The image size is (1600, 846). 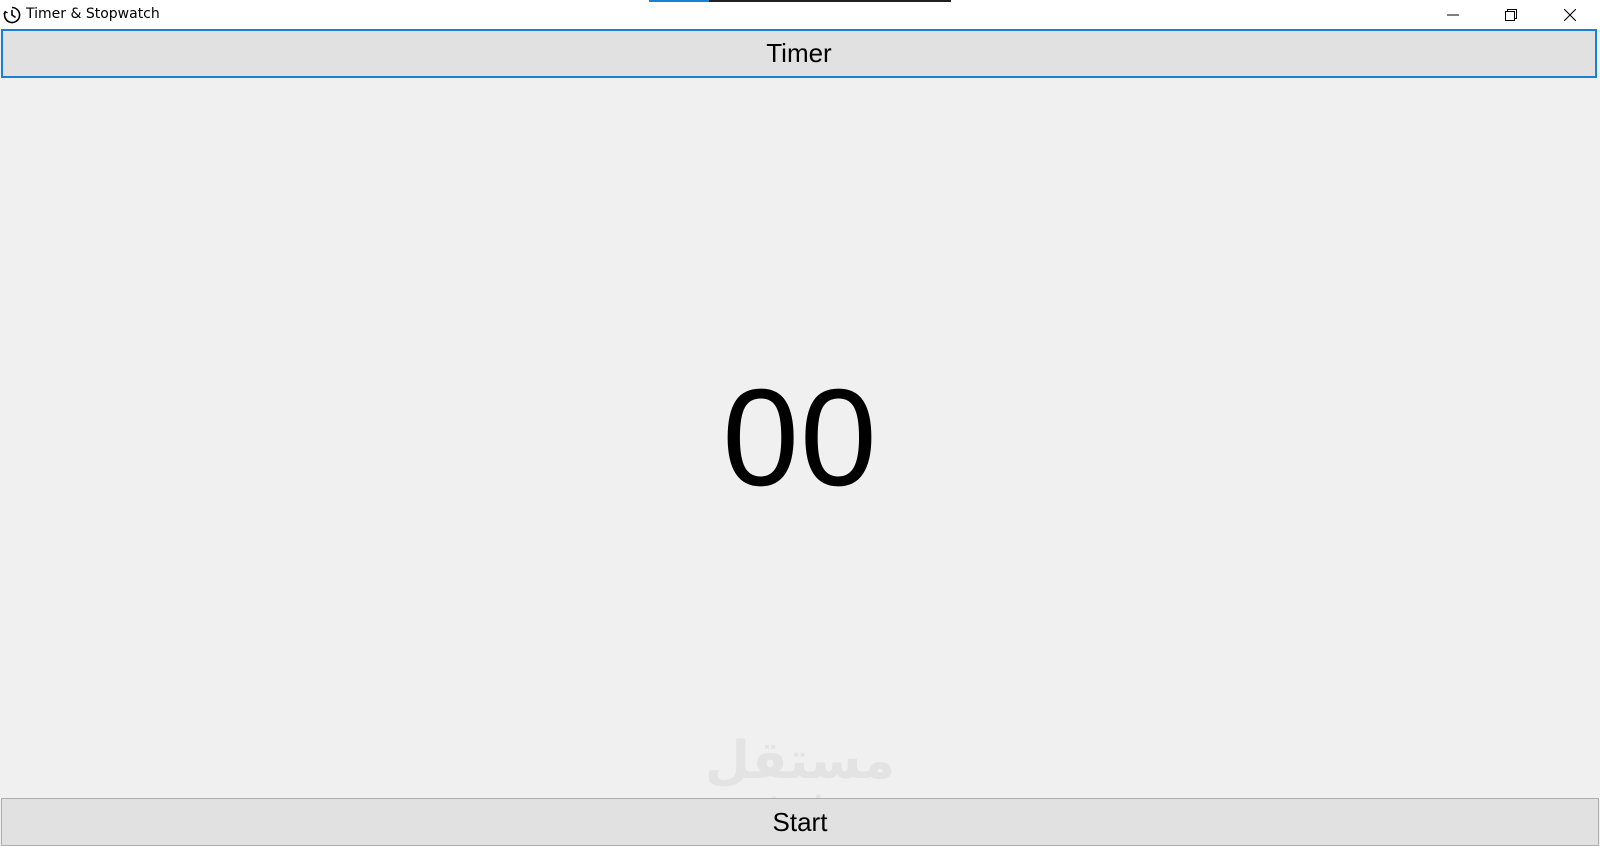 I want to click on svg-text: مستقل, so click(x=800, y=761).